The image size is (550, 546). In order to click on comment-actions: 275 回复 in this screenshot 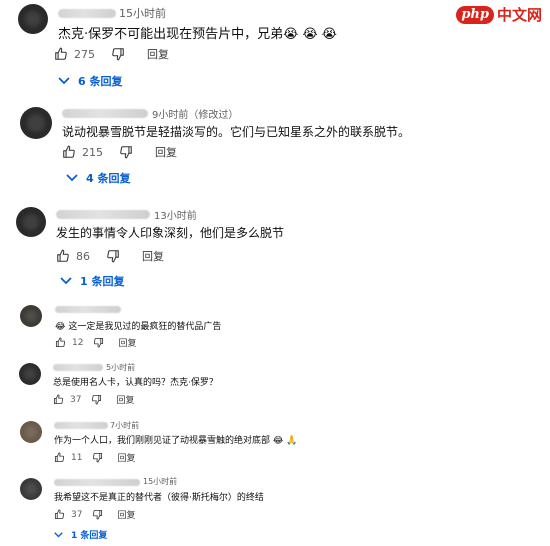, I will do `click(111, 54)`.